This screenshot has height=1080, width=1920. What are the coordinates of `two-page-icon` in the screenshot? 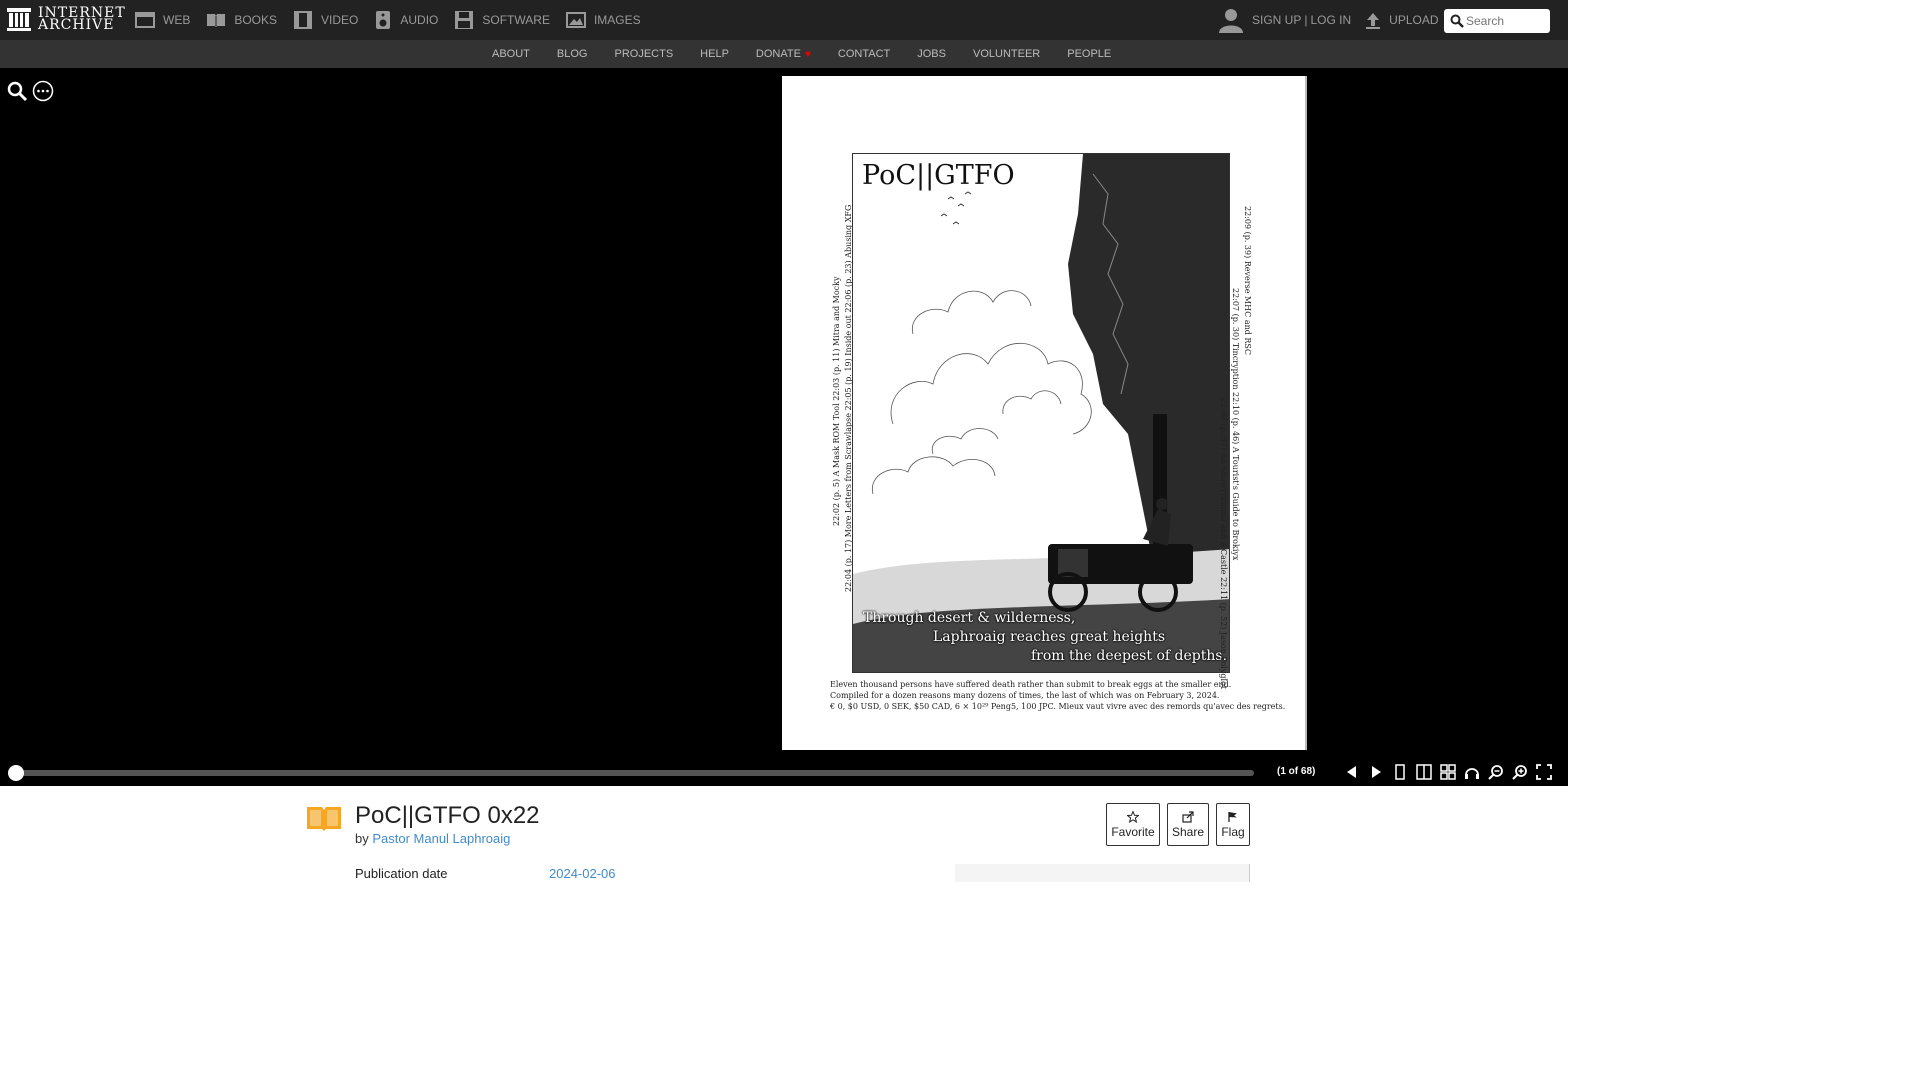 It's located at (1424, 772).